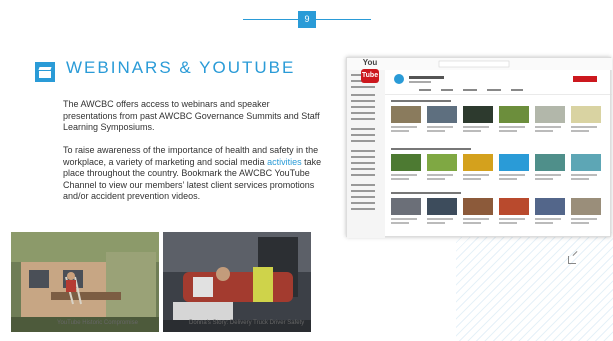 The image size is (613, 341). Describe the element at coordinates (370, 62) in the screenshot. I see `youtube-logo-you: You` at that location.